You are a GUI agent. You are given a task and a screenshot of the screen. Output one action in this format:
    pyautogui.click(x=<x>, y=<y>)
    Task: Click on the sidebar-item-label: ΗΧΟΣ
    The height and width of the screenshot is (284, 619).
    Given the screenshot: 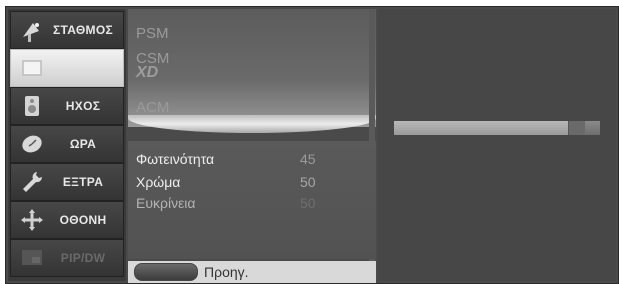 What is the action you would take?
    pyautogui.click(x=83, y=106)
    